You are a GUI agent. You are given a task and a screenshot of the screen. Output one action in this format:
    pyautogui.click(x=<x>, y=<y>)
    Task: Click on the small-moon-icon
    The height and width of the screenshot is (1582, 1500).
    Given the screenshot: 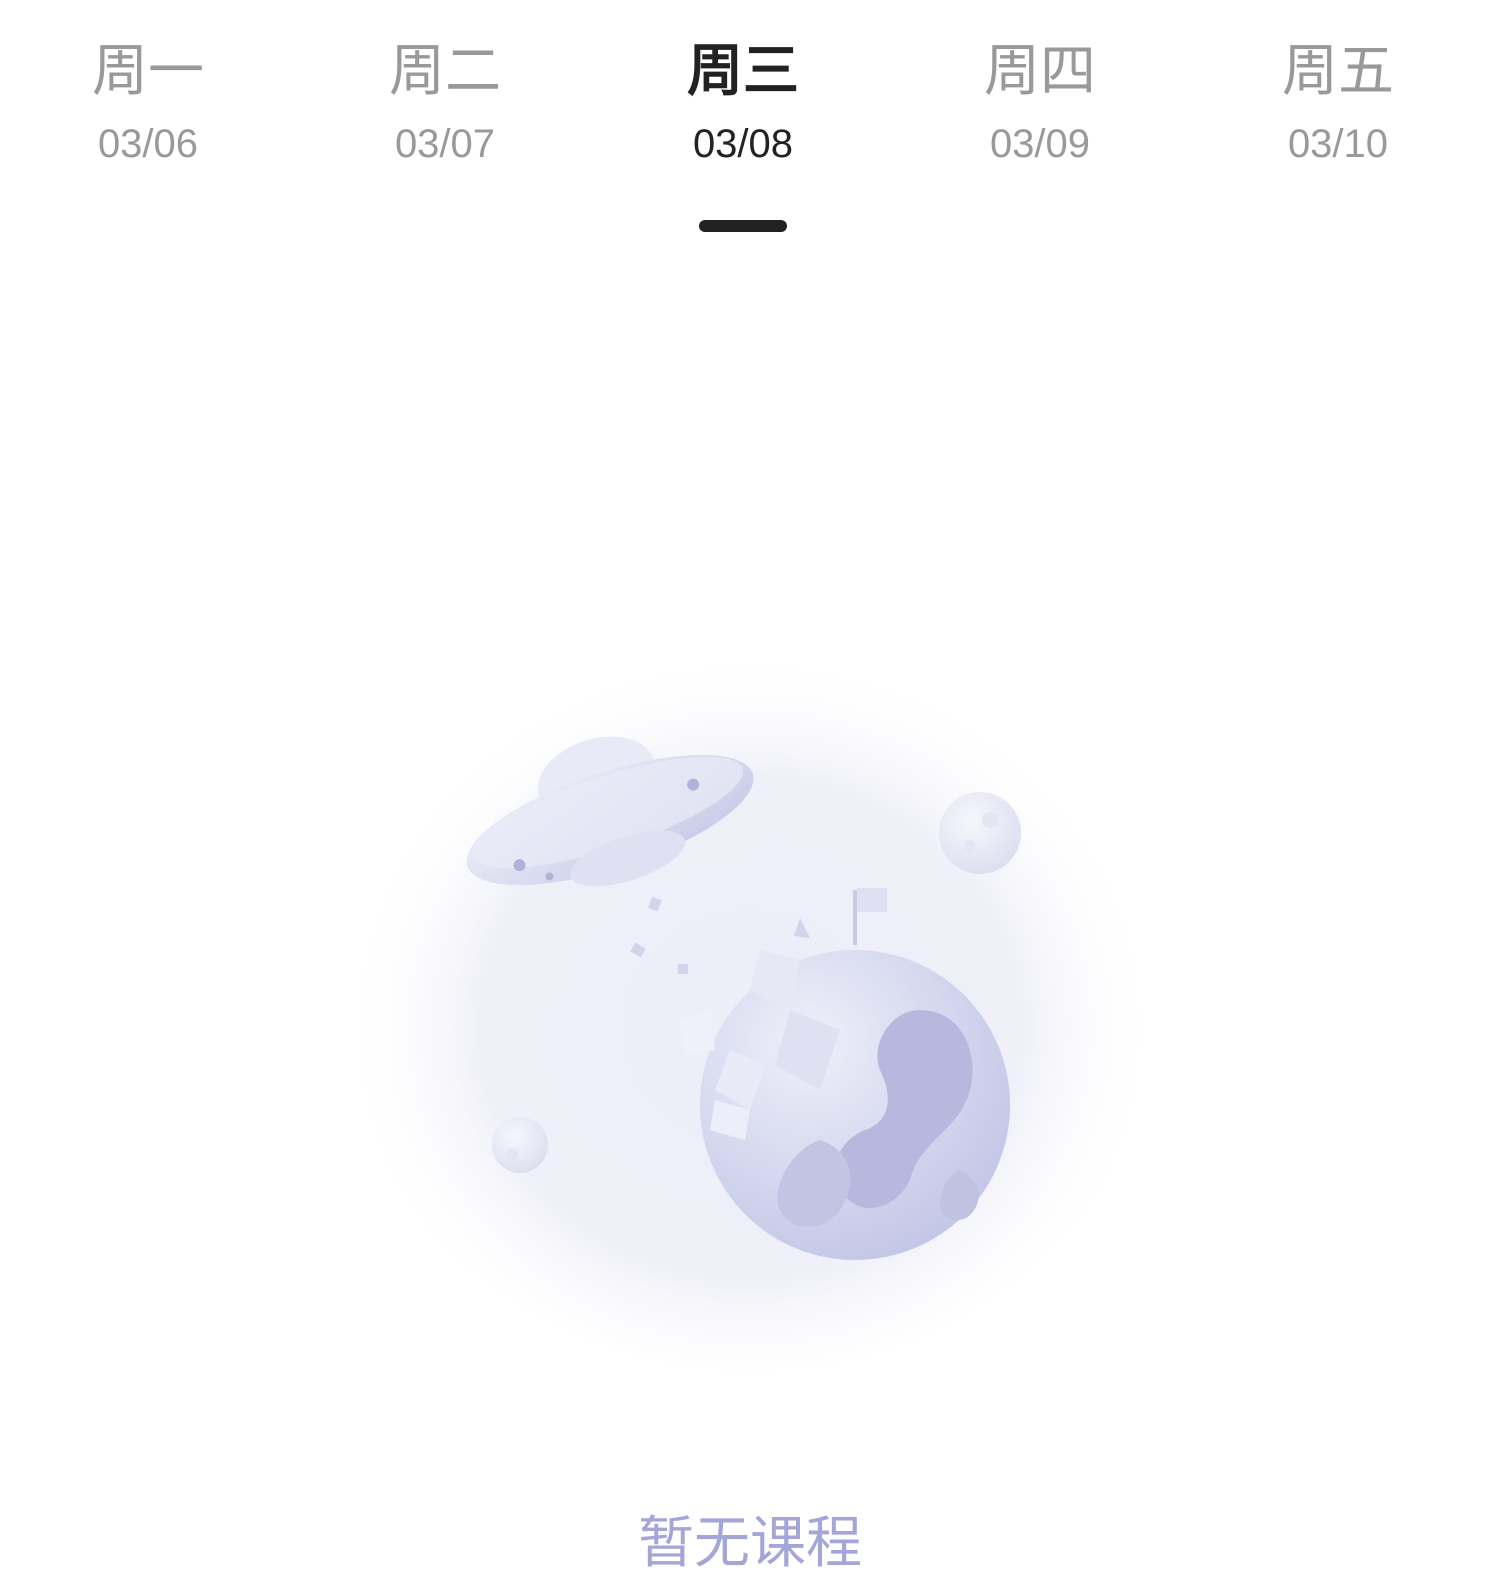 What is the action you would take?
    pyautogui.click(x=520, y=1145)
    